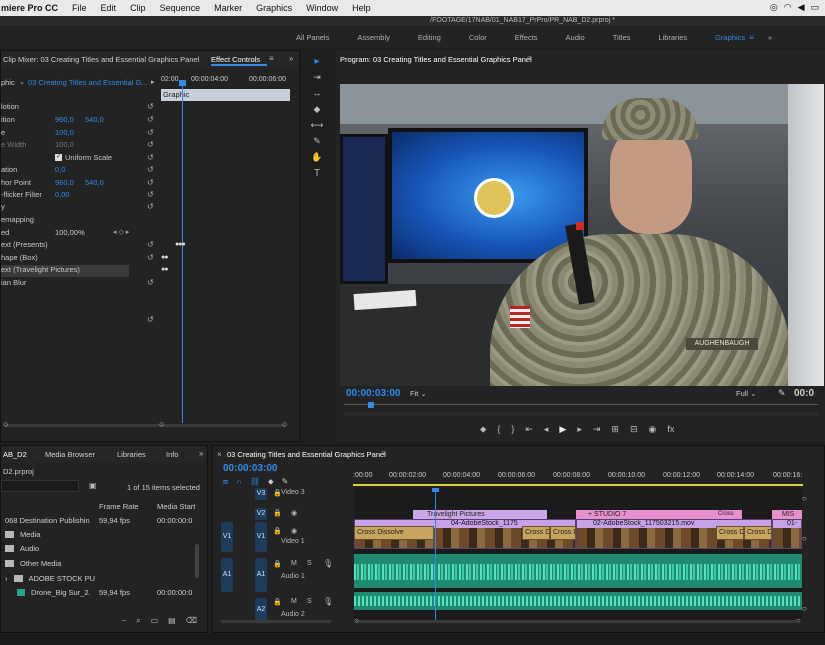 This screenshot has height=645, width=825. Describe the element at coordinates (70, 232) in the screenshot. I see `speed-value: 100,00%` at that location.